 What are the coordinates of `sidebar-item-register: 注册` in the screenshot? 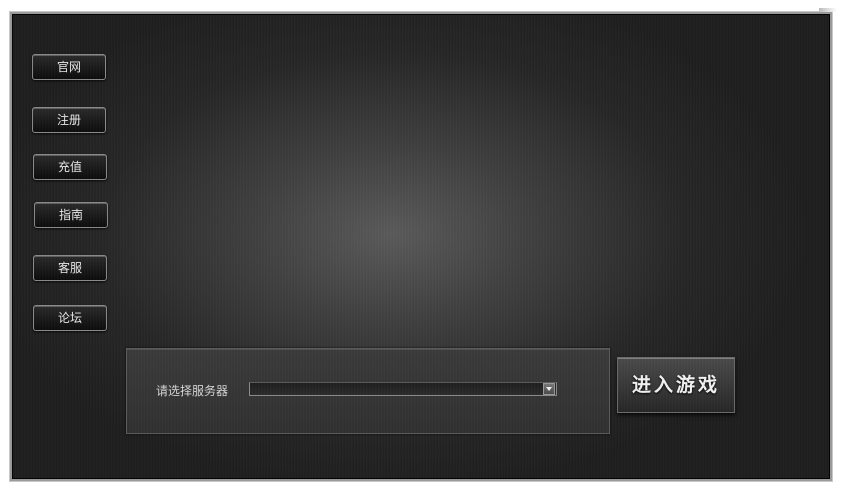 It's located at (69, 120).